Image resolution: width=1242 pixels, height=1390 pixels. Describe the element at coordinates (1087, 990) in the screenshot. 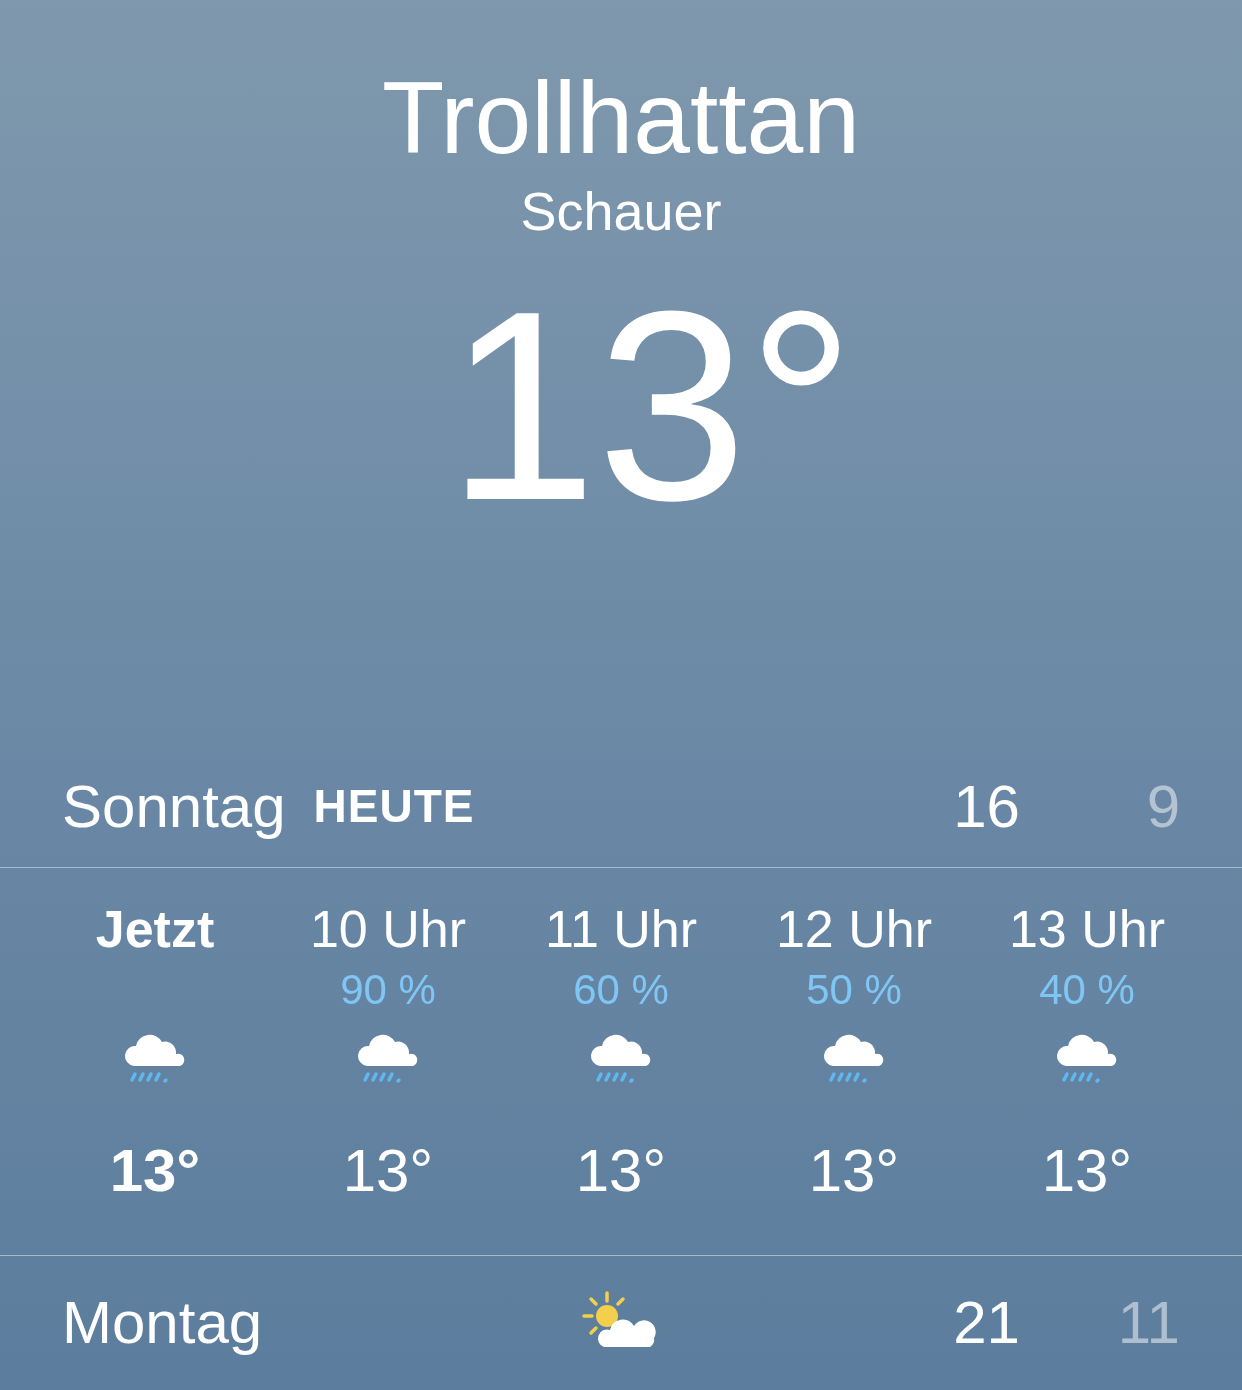

I see `precipitation-chance: 40 %` at that location.